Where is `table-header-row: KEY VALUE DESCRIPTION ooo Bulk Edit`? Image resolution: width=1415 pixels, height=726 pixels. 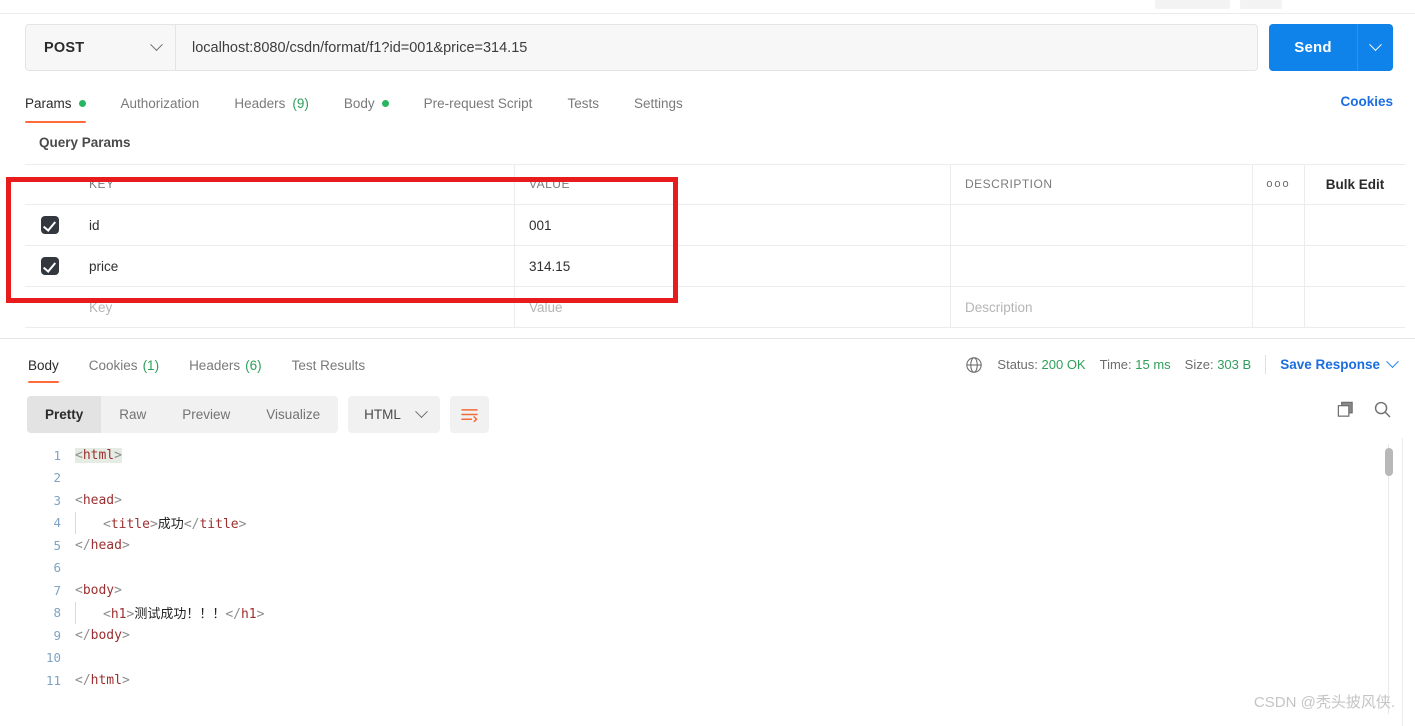 table-header-row: KEY VALUE DESCRIPTION ooo Bulk Edit is located at coordinates (715, 184).